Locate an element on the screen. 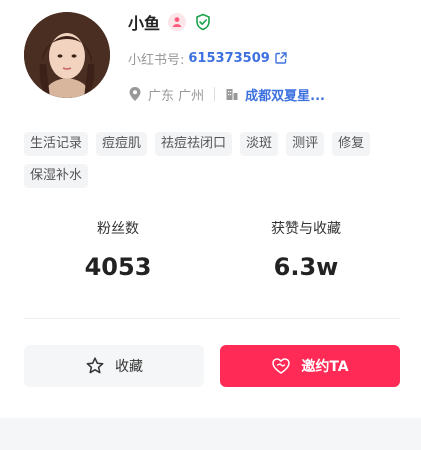  female-icon is located at coordinates (177, 22).